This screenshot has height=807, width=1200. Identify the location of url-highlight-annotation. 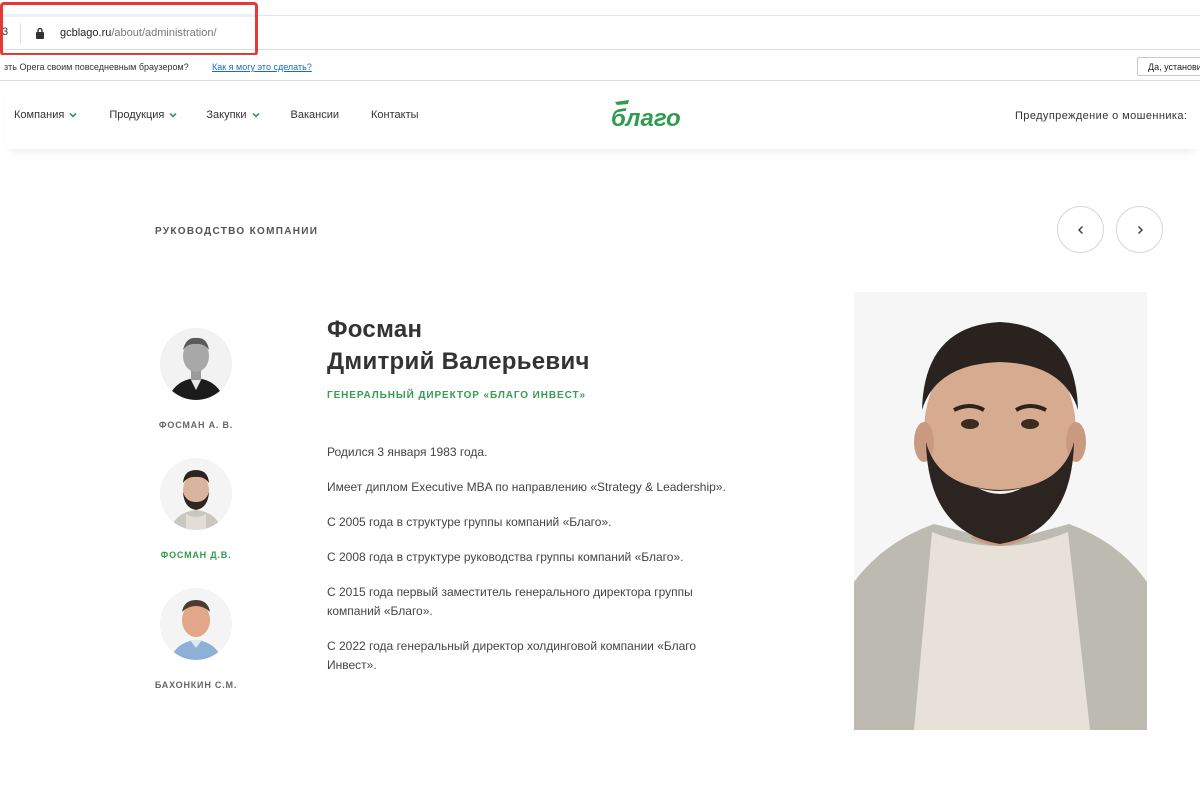
(129, 29).